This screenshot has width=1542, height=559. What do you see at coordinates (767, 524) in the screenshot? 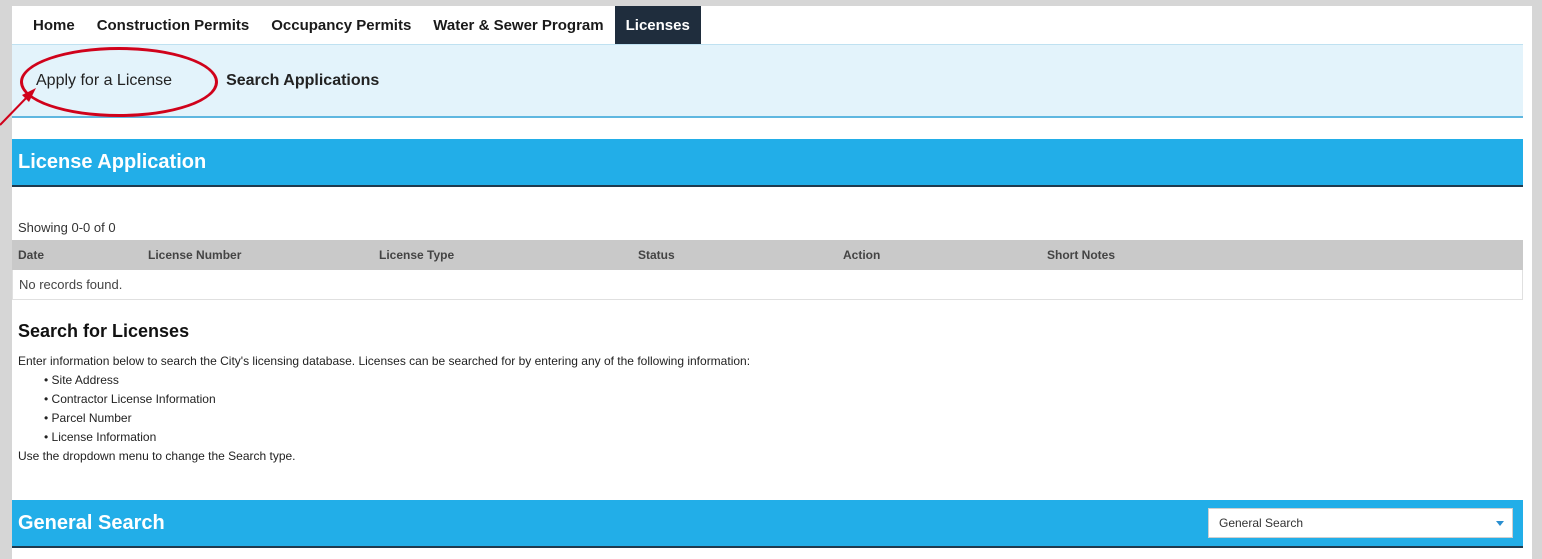
I see `general-search-header: General Search General Search` at bounding box center [767, 524].